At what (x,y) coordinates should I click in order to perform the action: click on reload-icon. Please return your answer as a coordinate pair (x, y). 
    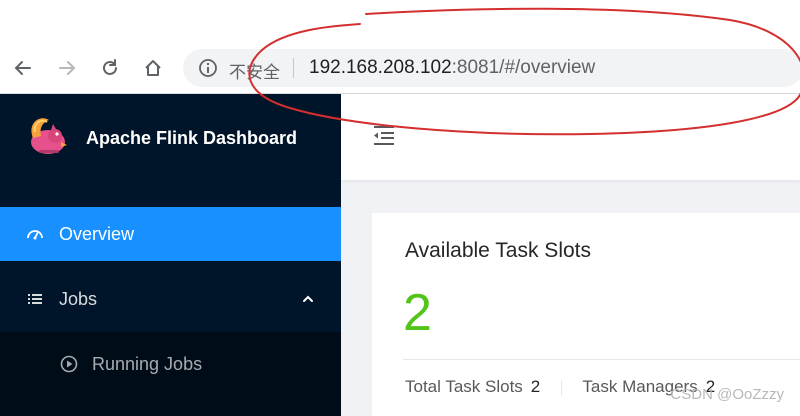
    Looking at the image, I should click on (110, 67).